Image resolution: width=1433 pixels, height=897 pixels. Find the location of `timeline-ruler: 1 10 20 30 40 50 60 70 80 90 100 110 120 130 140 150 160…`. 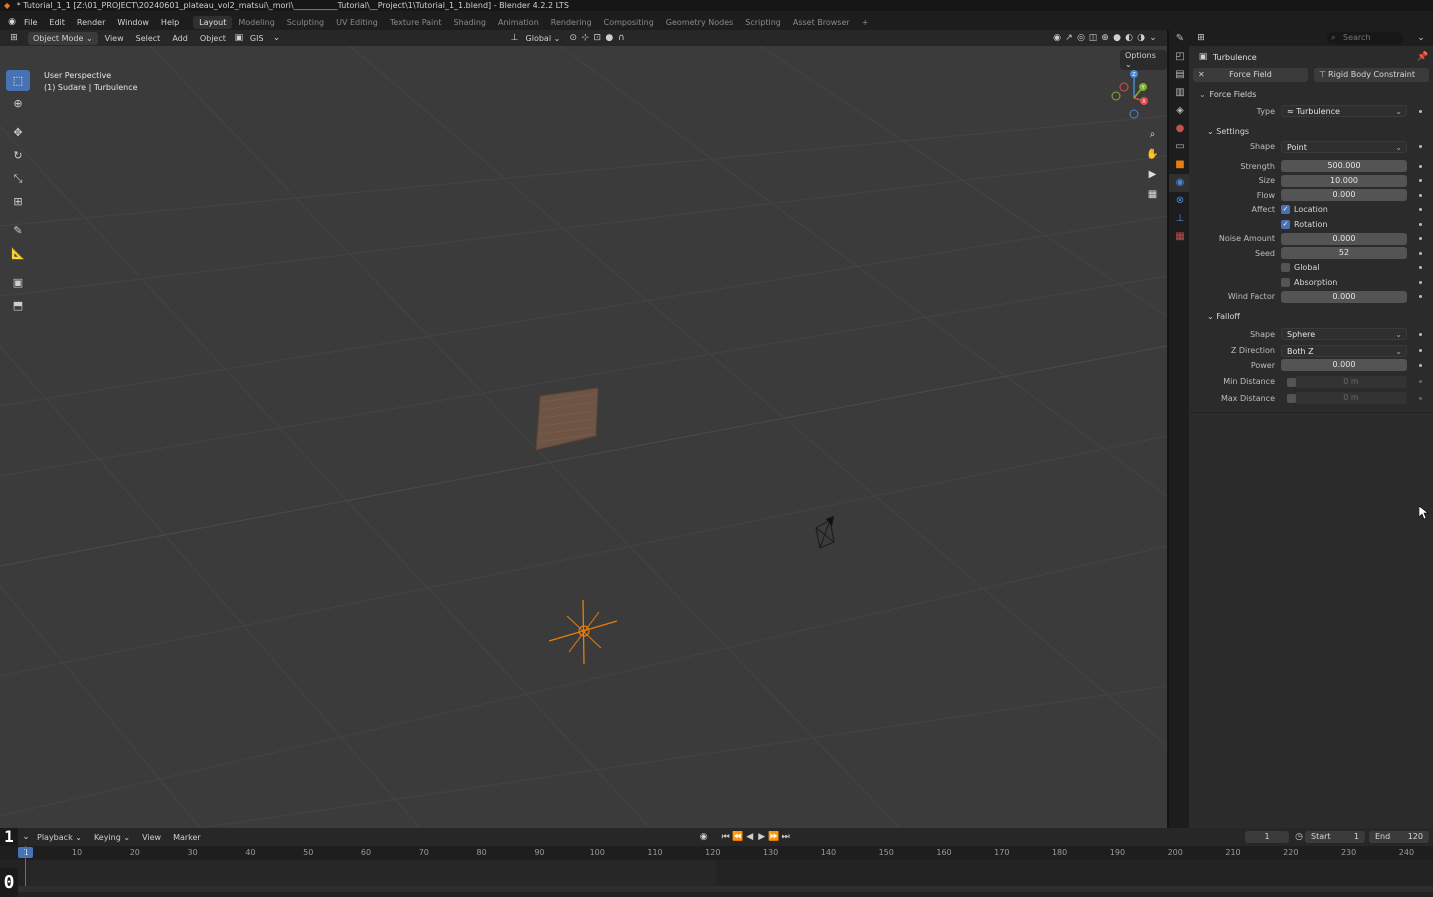

timeline-ruler: 1 10 20 30 40 50 60 70 80 90 100 110 120 130 140 150 160… is located at coordinates (716, 853).